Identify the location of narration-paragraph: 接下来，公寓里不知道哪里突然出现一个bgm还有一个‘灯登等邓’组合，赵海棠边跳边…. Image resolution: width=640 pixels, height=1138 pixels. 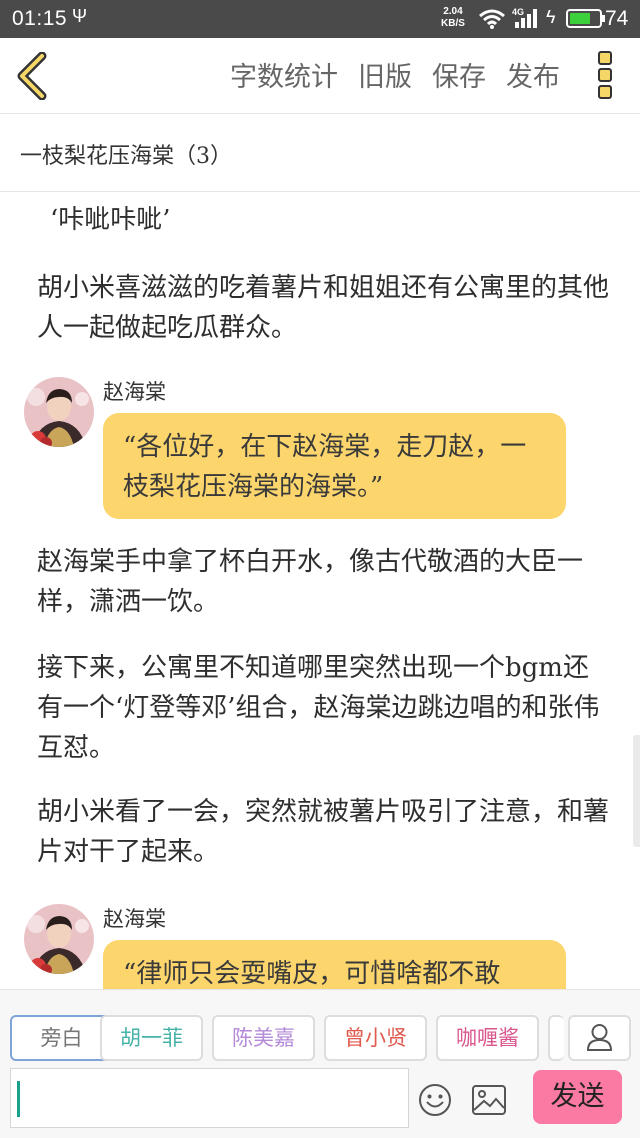
(318, 708).